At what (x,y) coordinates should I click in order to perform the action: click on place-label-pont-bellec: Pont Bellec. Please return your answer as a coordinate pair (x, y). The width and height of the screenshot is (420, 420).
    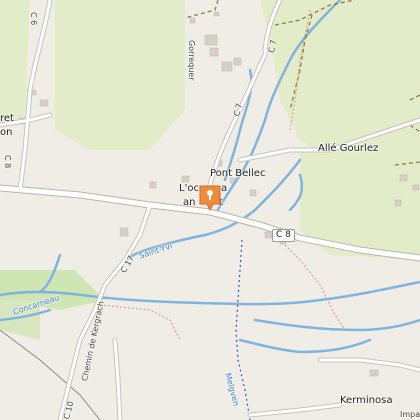
    Looking at the image, I should click on (238, 173).